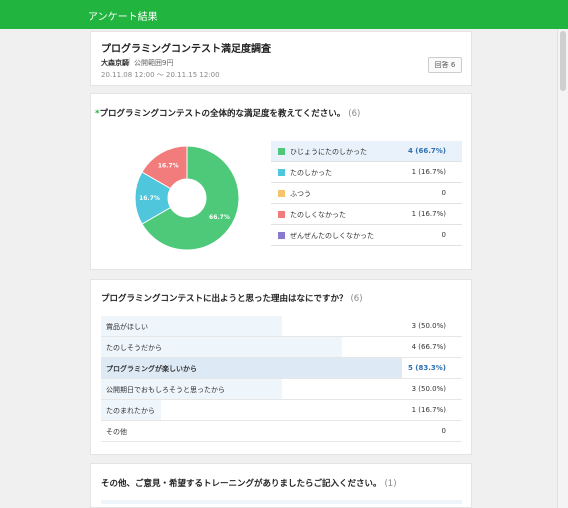  I want to click on result-row: プログラミングが楽しいから 5 (83.3%), so click(281, 368).